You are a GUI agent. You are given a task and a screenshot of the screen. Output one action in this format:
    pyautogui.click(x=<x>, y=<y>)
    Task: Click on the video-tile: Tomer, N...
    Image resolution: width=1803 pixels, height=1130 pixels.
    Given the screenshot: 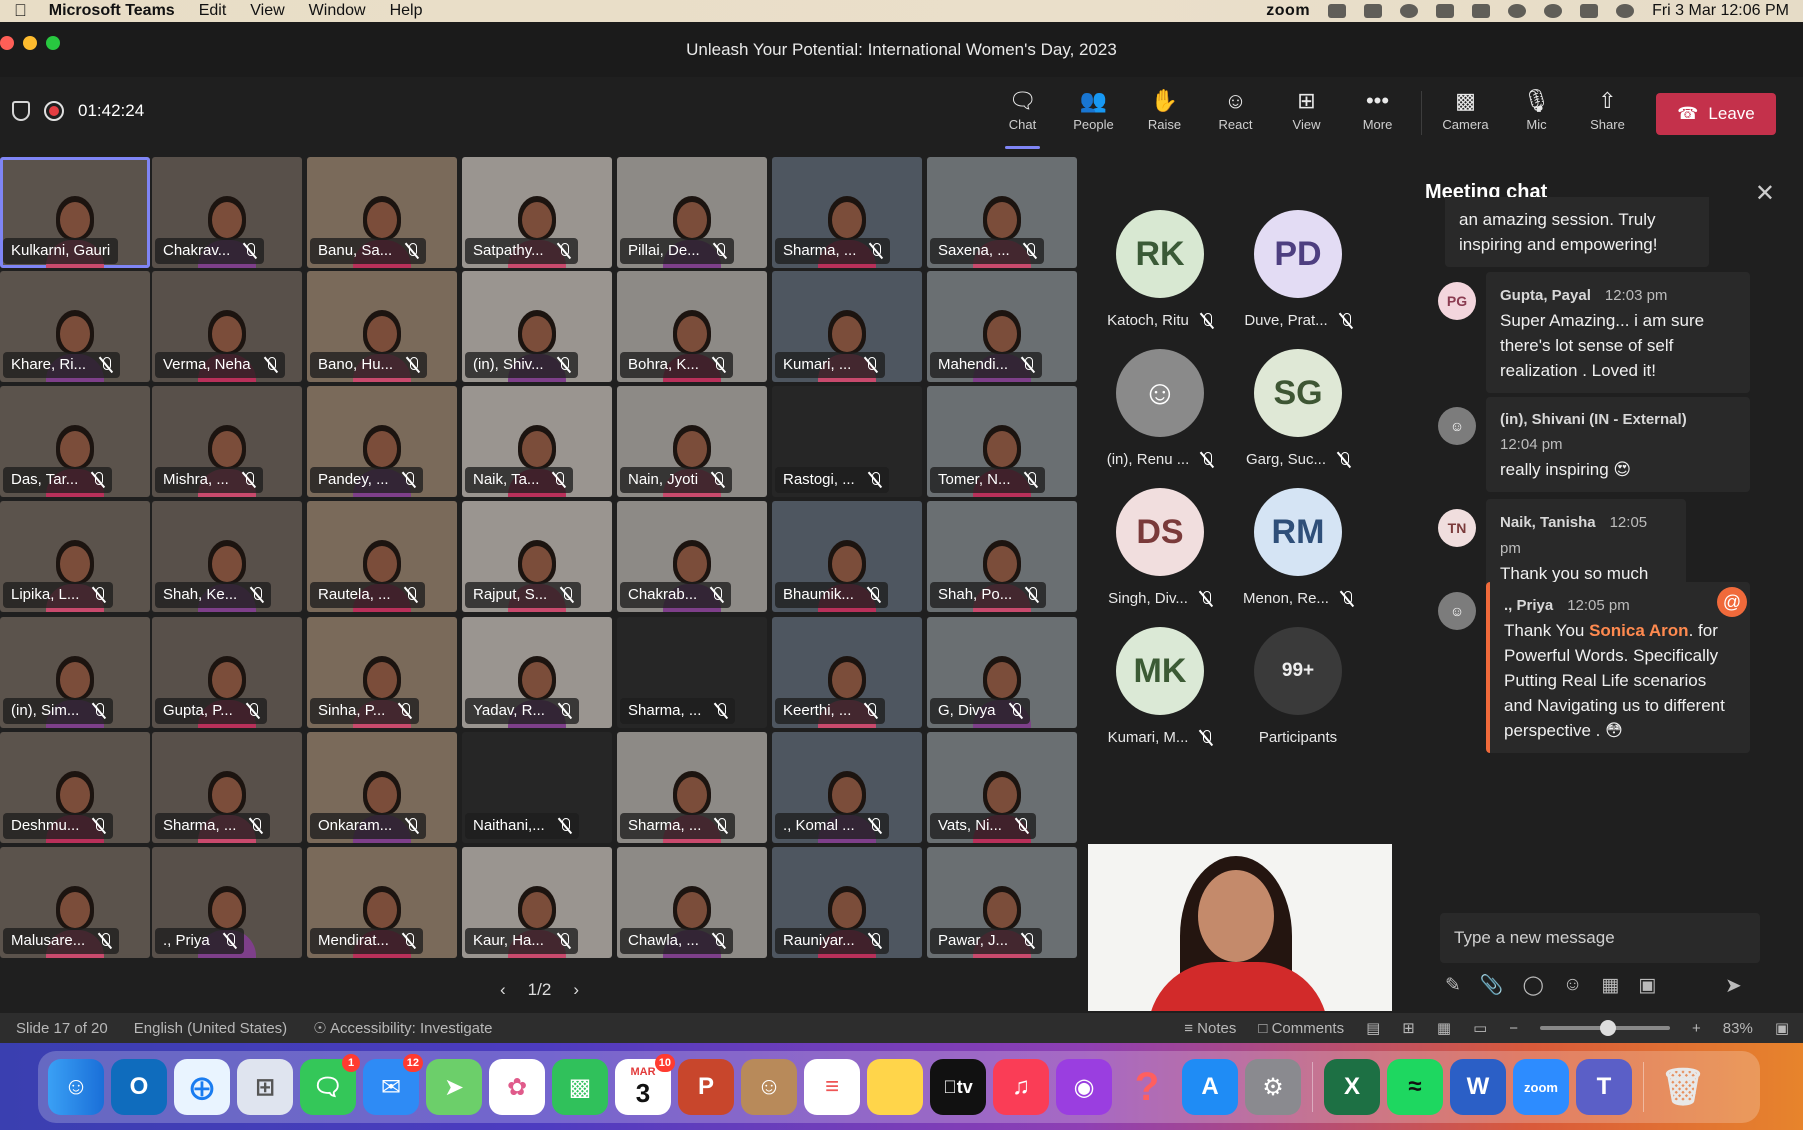 What is the action you would take?
    pyautogui.click(x=1002, y=441)
    